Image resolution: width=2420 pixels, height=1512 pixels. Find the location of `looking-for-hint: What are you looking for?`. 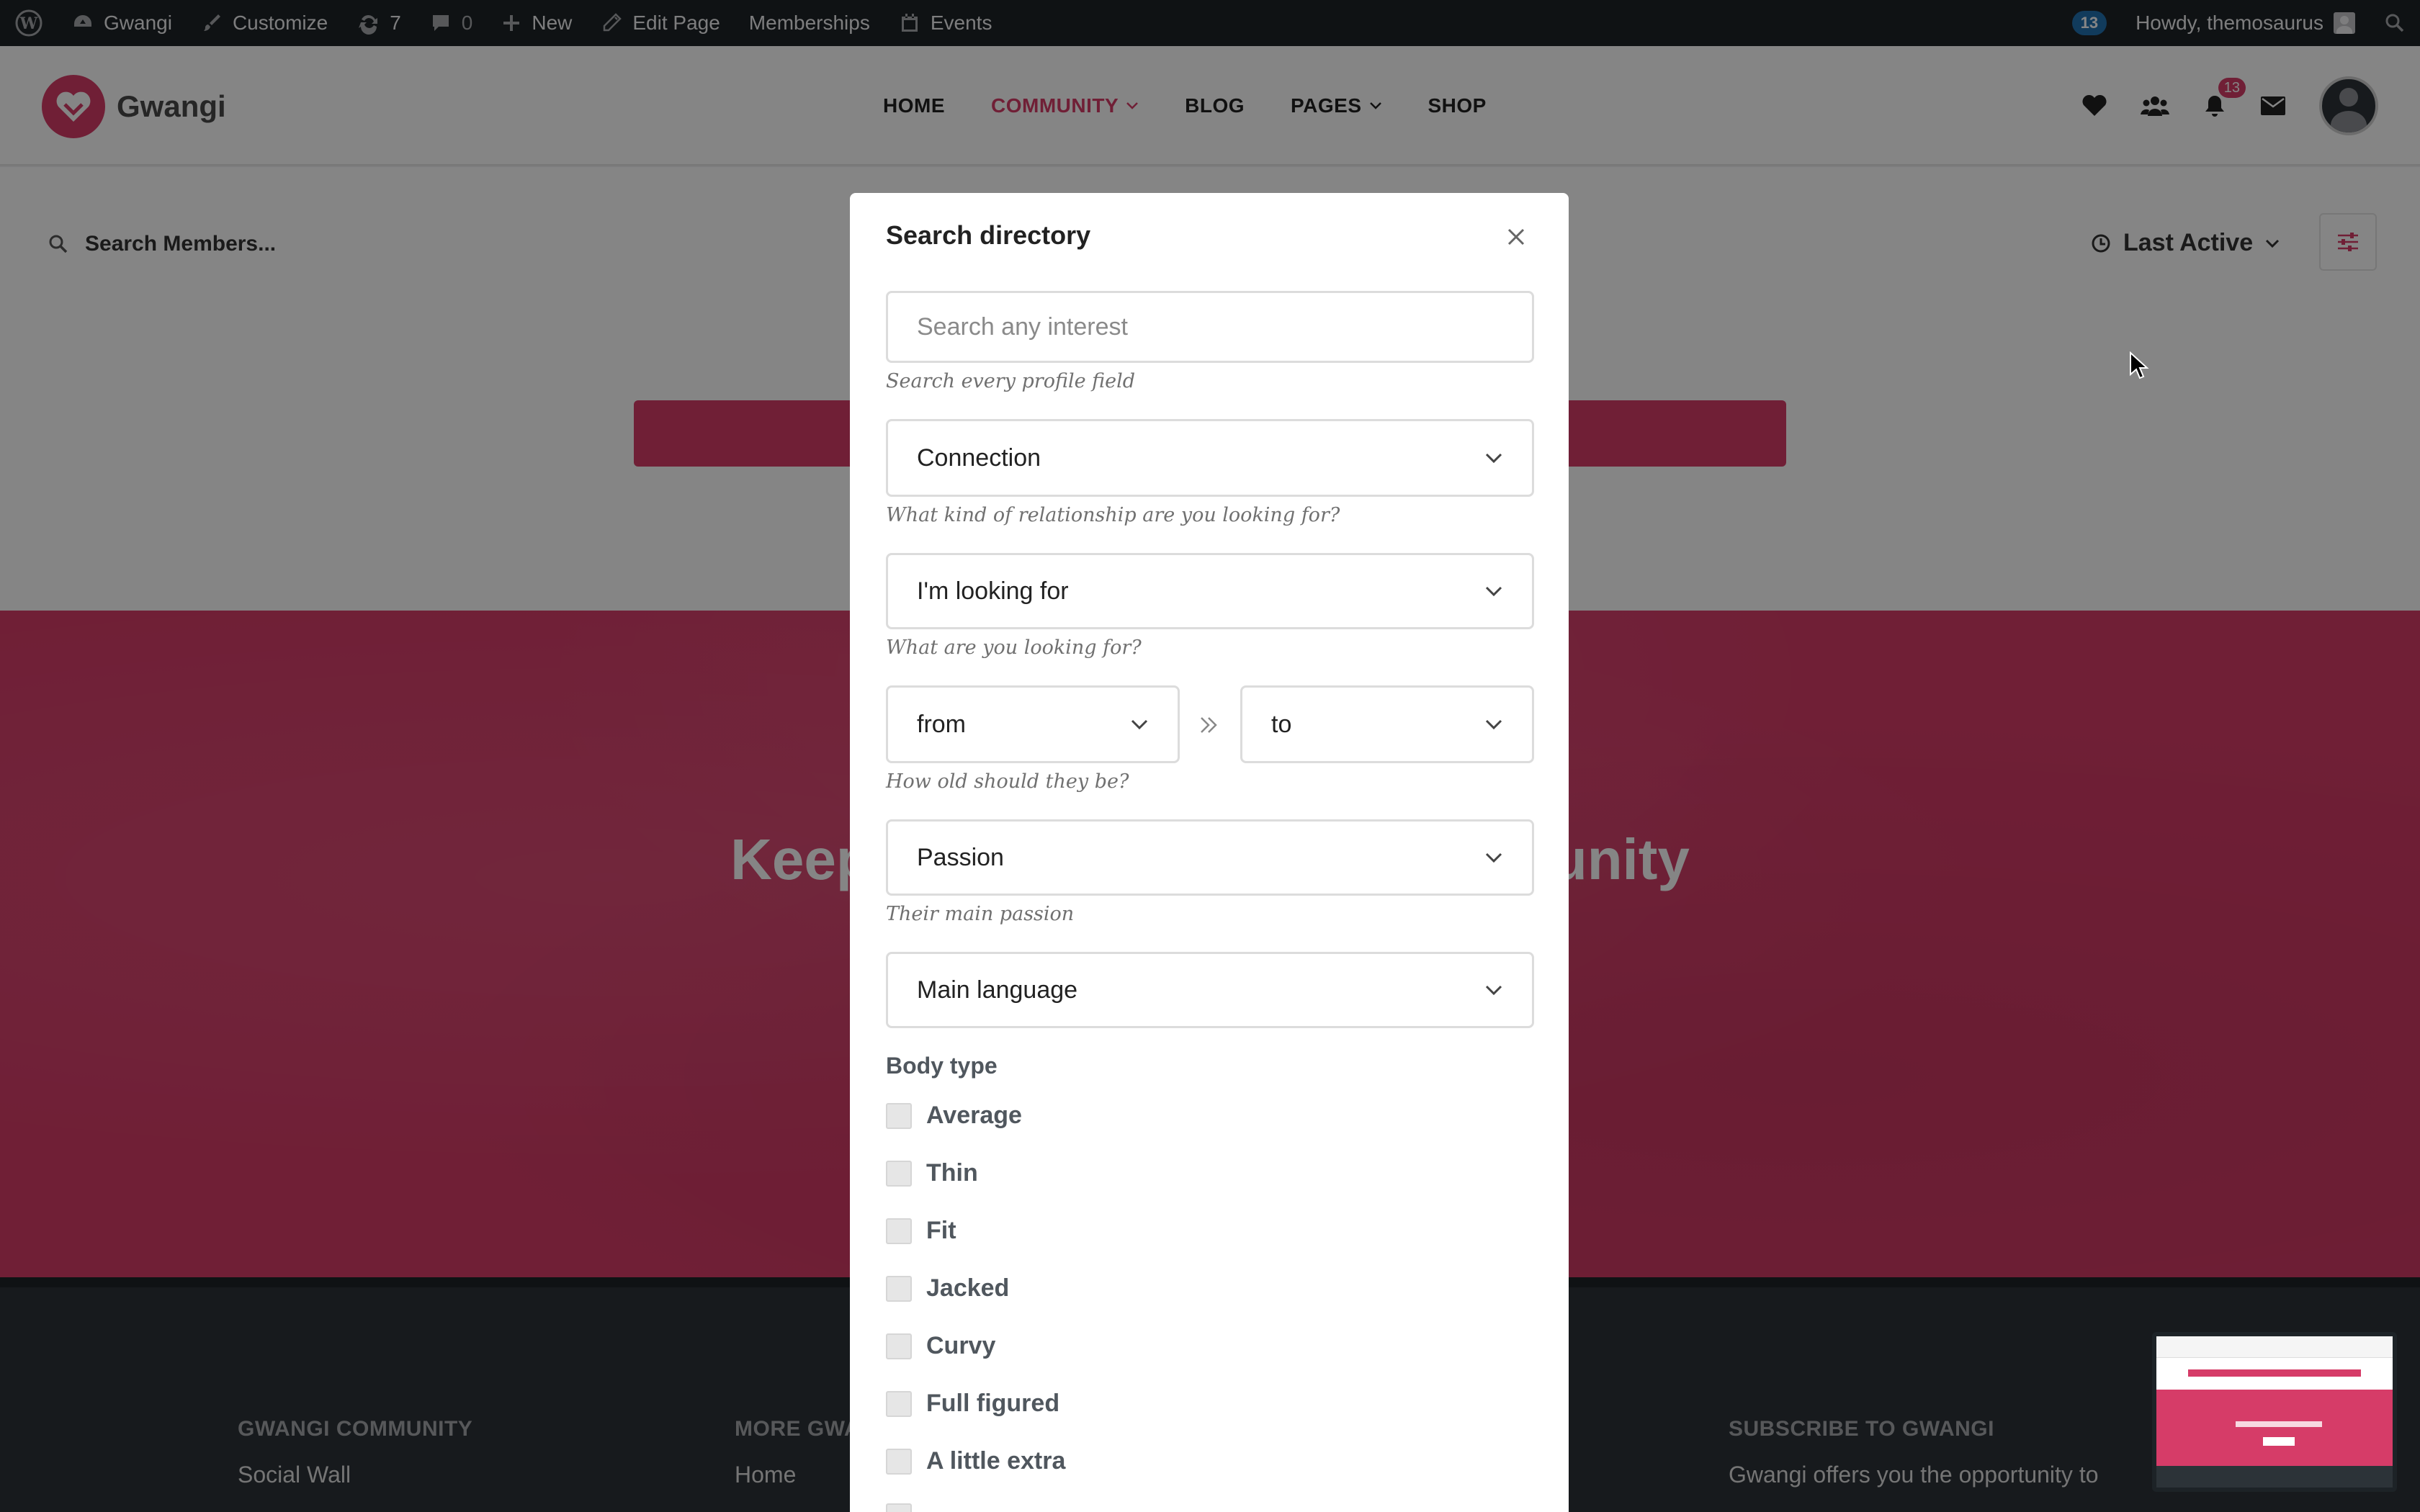

looking-for-hint: What are you looking for? is located at coordinates (1014, 647).